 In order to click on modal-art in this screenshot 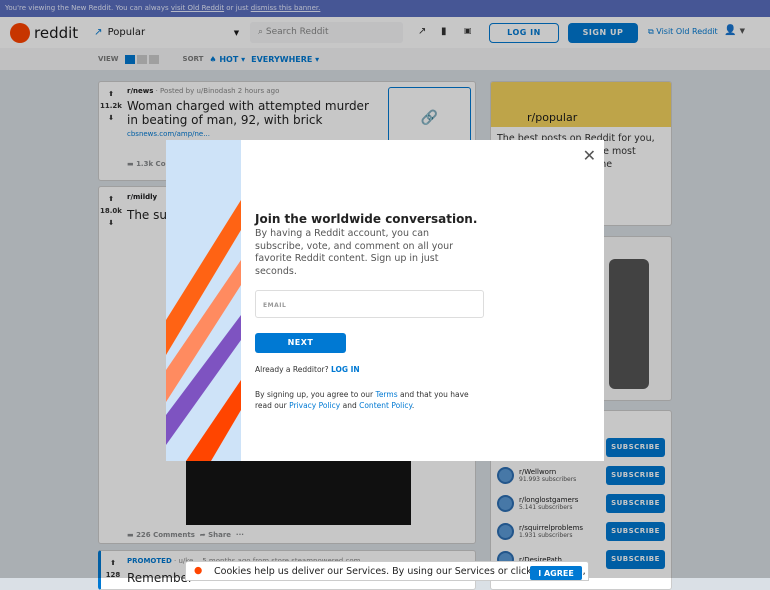, I will do `click(203, 300)`.